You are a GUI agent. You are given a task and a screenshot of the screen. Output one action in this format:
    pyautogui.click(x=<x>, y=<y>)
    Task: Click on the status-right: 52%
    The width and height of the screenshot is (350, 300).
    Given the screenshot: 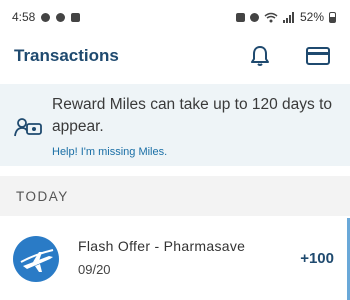 What is the action you would take?
    pyautogui.click(x=285, y=17)
    